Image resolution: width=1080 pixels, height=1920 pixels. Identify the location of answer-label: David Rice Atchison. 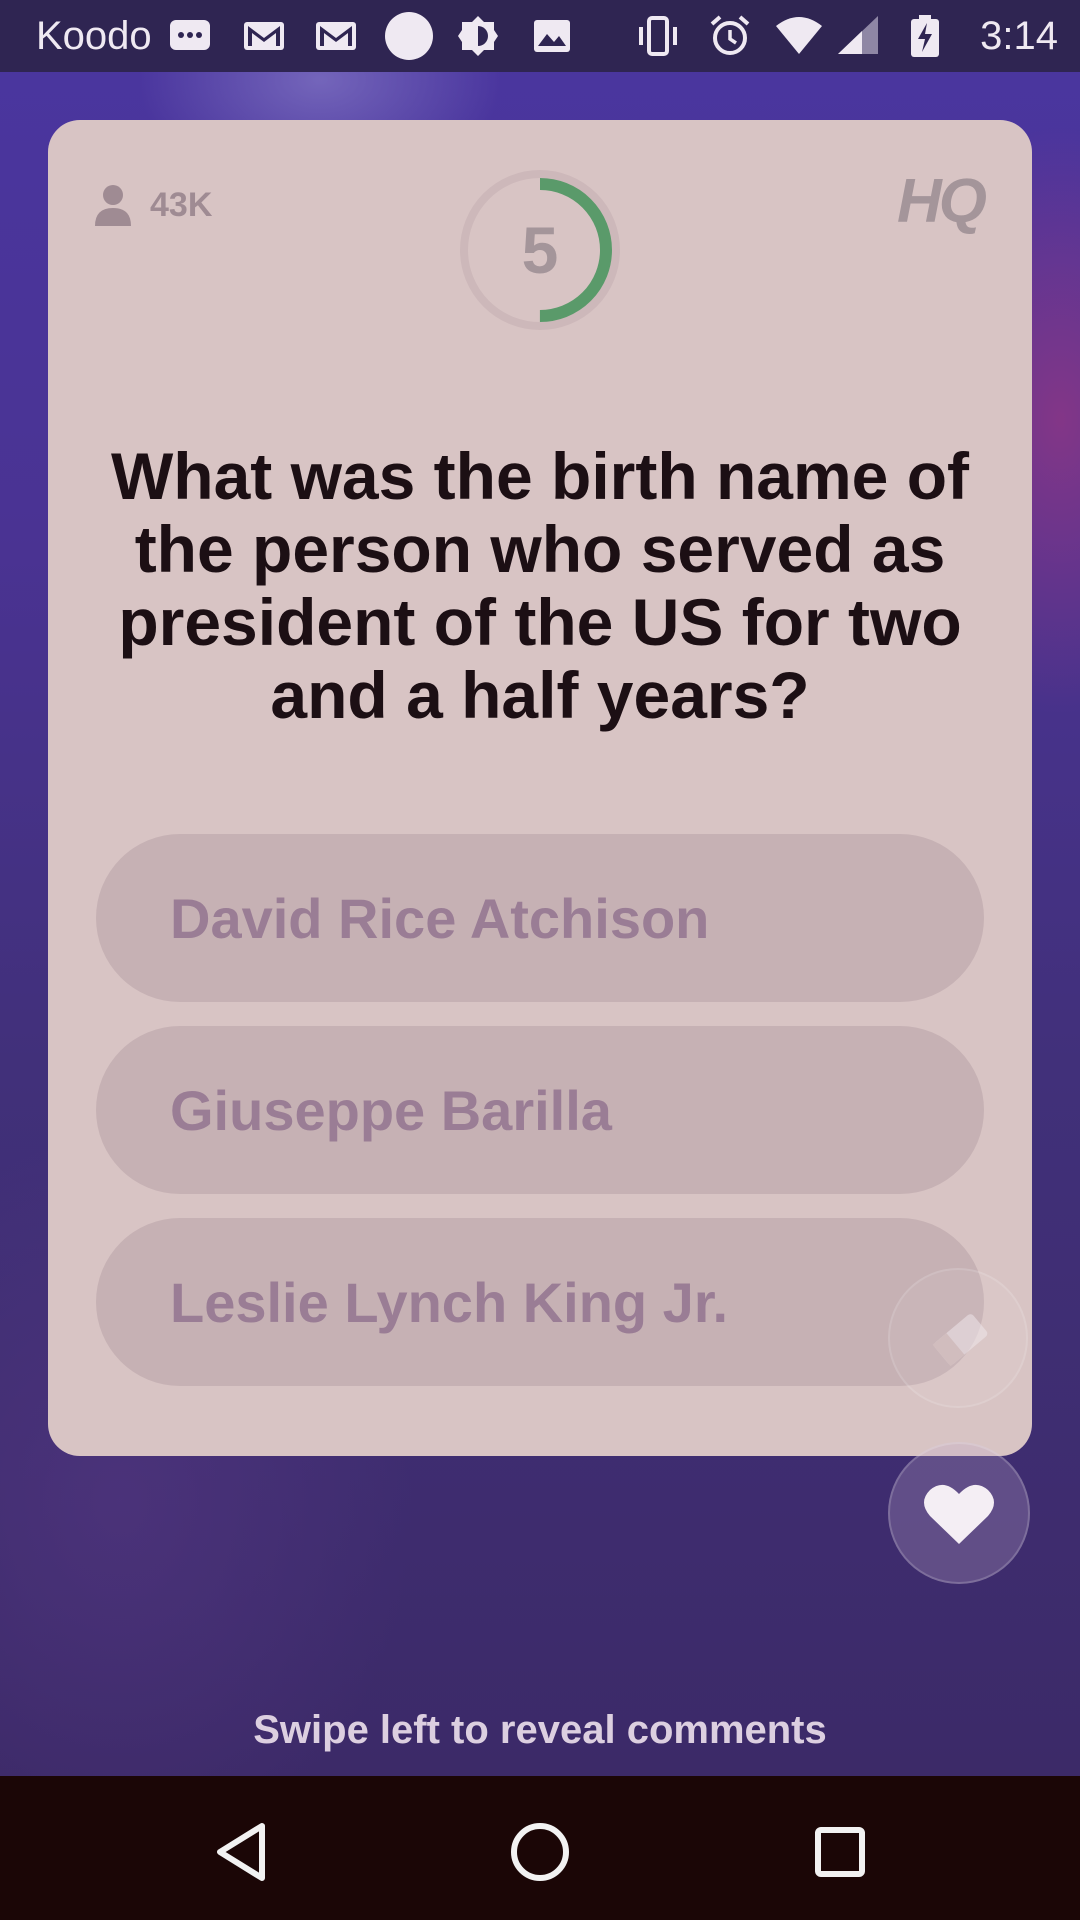
(440, 918).